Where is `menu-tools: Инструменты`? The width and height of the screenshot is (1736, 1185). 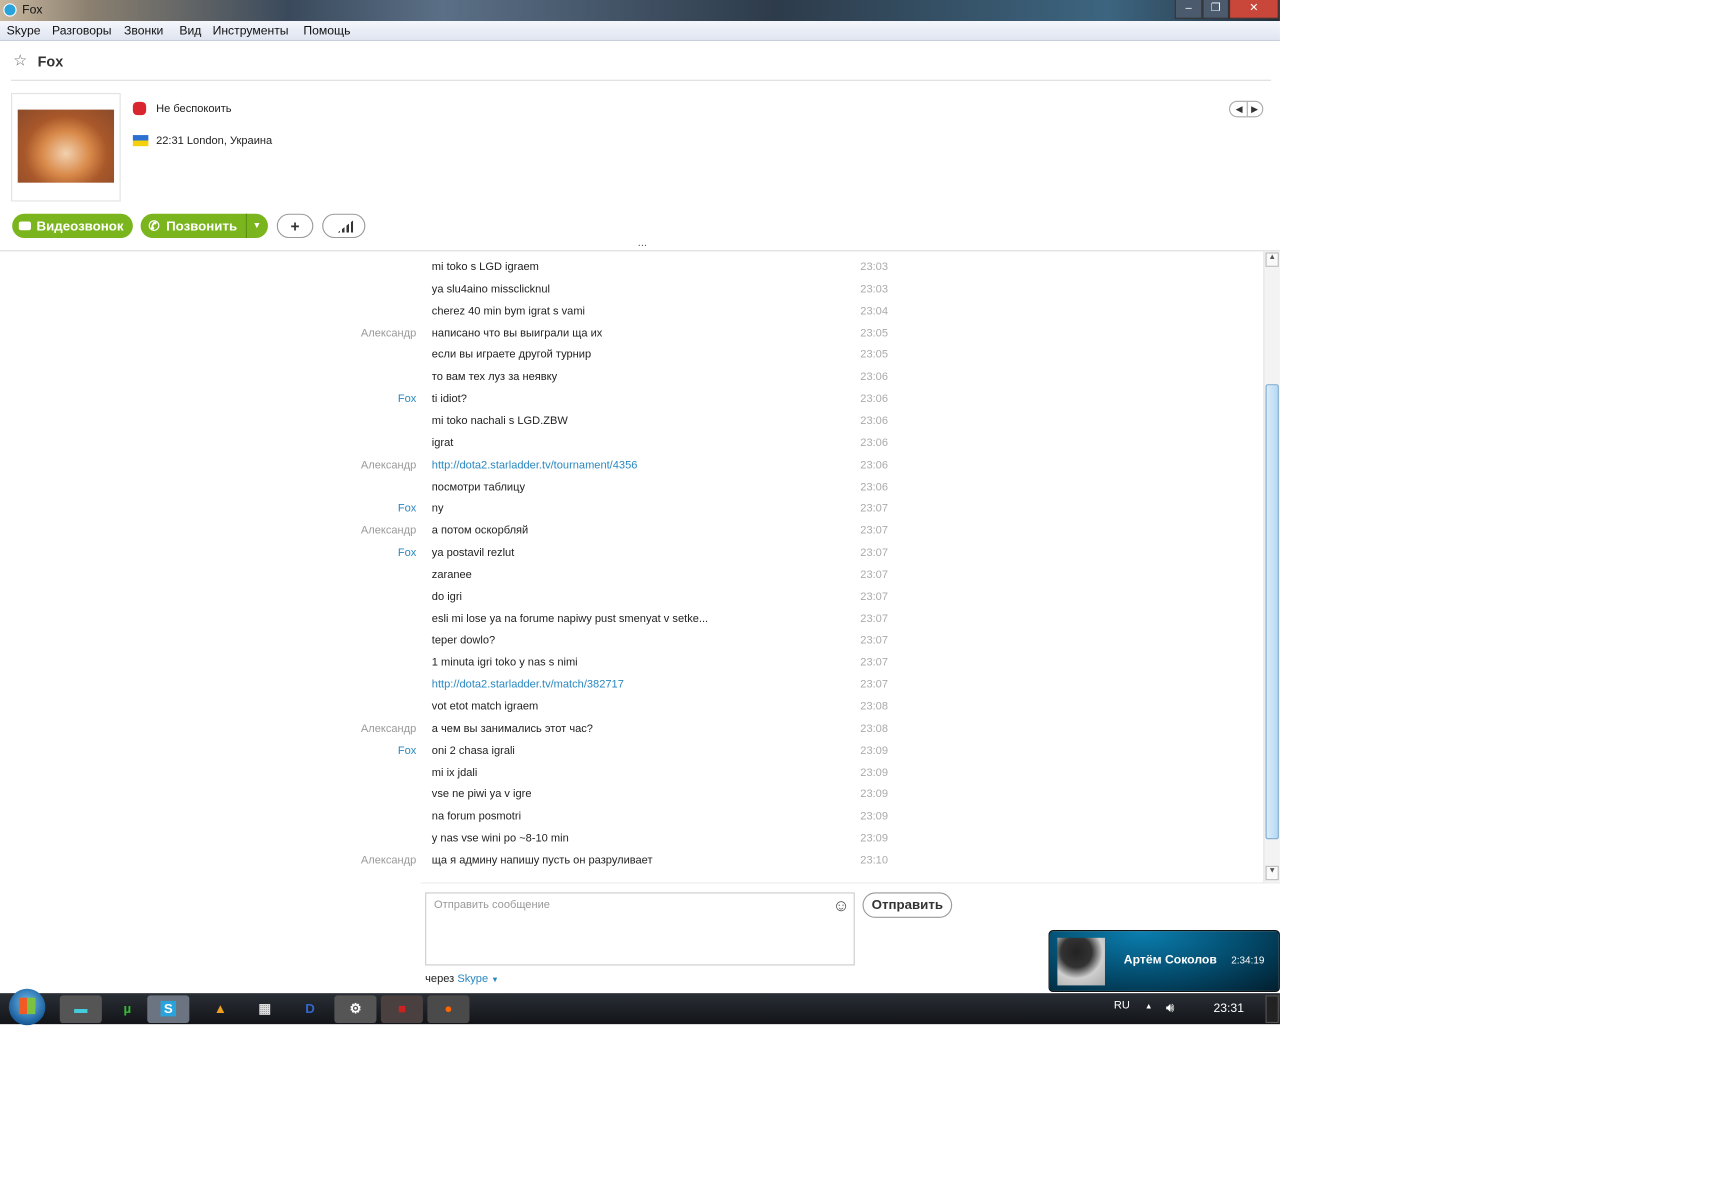
menu-tools: Инструменты is located at coordinates (251, 30).